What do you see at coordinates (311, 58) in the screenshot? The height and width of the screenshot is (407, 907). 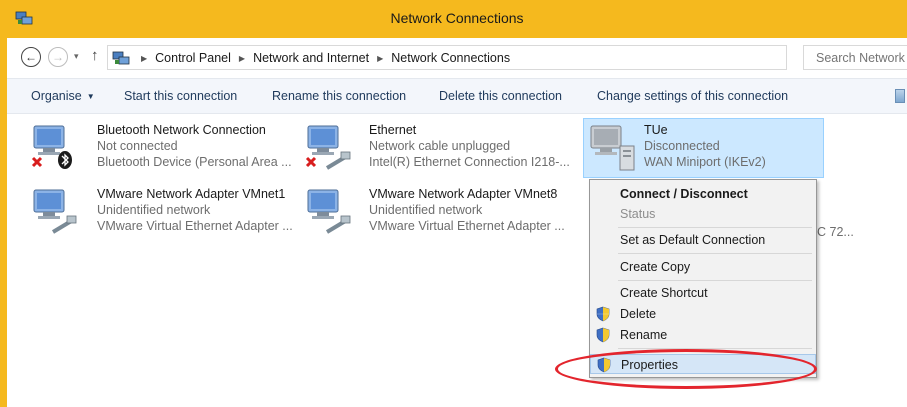 I see `breadcrumb-network-and-internet: Network and Internet` at bounding box center [311, 58].